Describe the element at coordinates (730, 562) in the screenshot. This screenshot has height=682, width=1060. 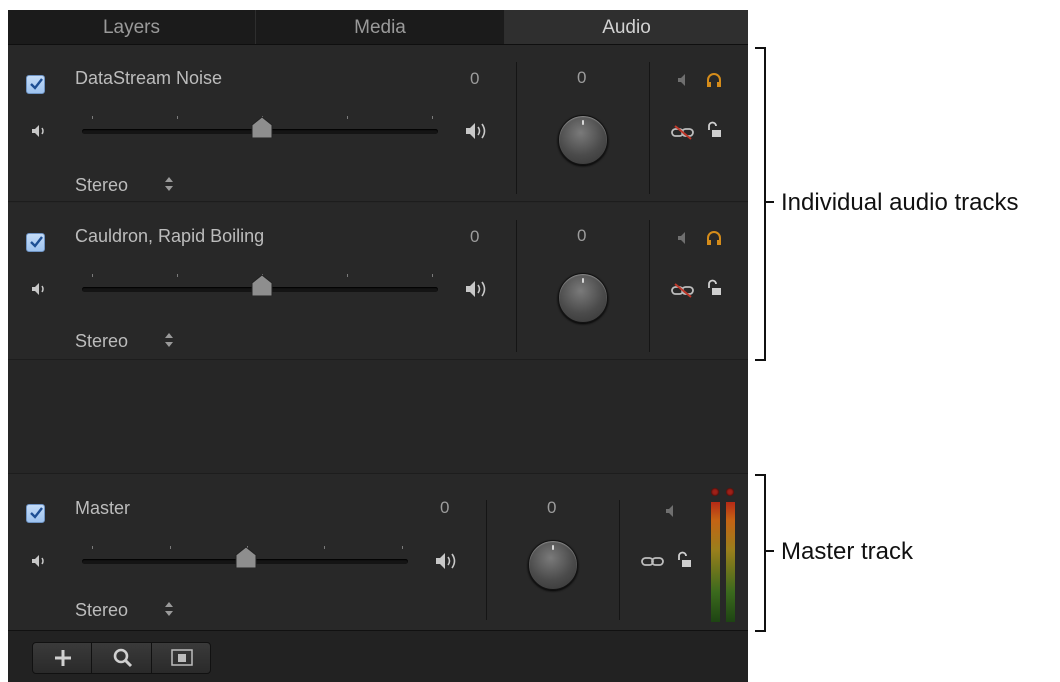
I see `level-meter-right` at that location.